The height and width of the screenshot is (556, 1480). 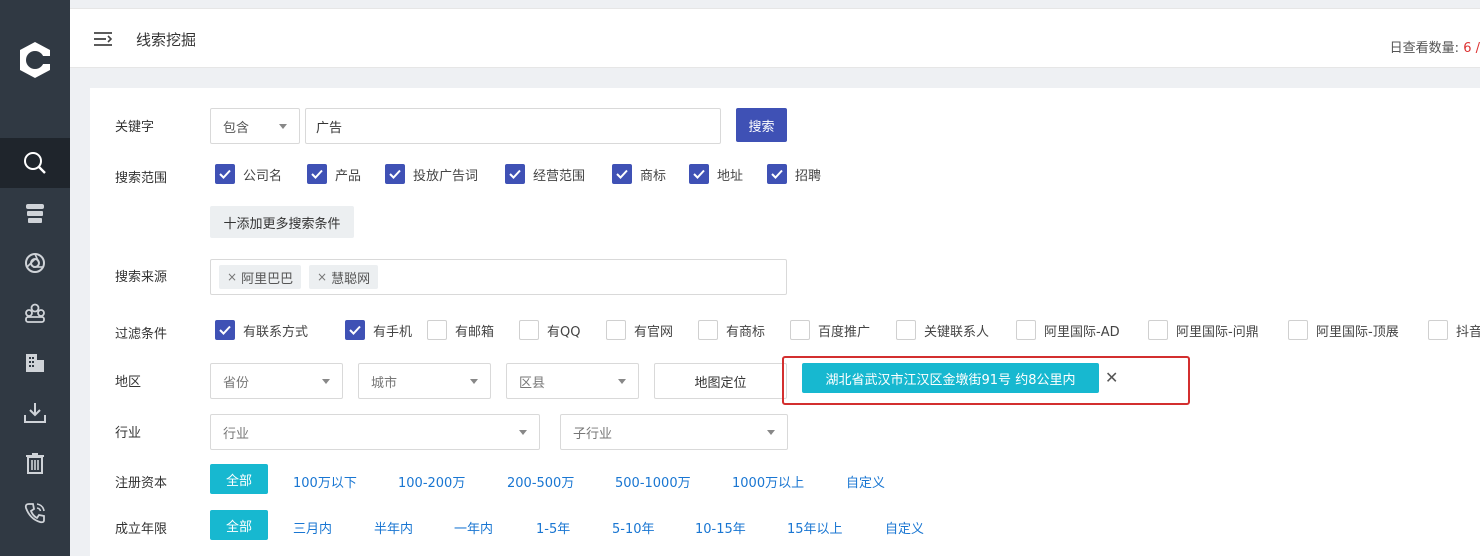 What do you see at coordinates (545, 174) in the screenshot?
I see `scope-option: 经营范围` at bounding box center [545, 174].